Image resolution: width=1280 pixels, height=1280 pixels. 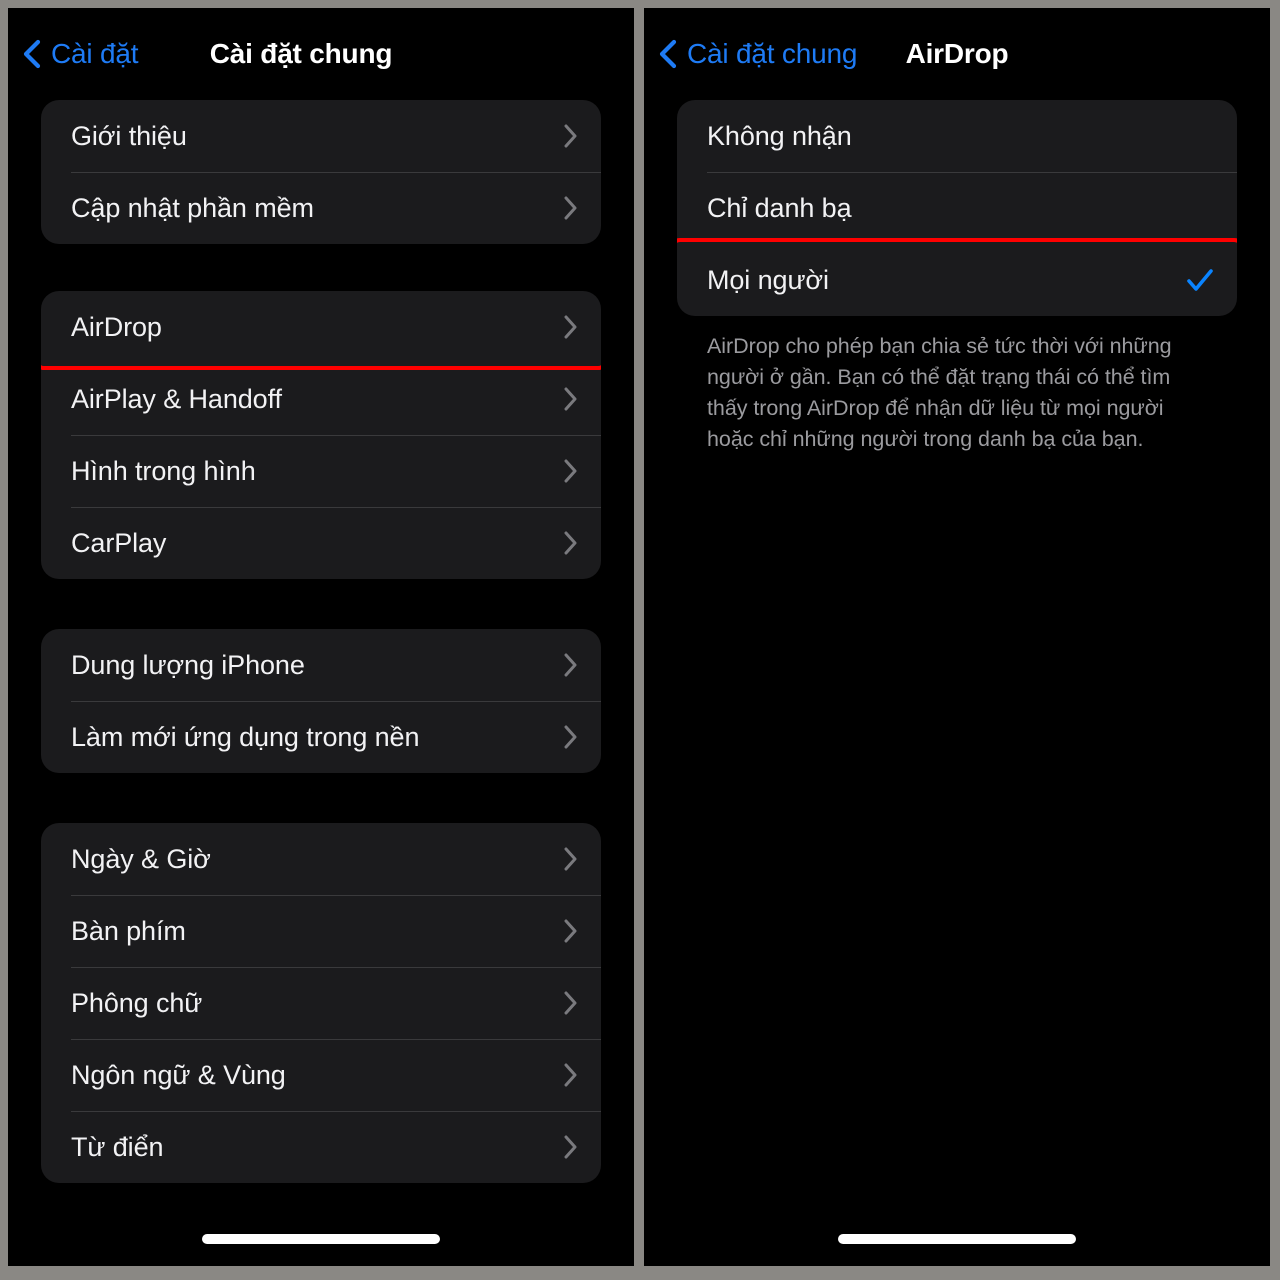 I want to click on settings-row-fonts: Phông chữ, so click(x=321, y=1003).